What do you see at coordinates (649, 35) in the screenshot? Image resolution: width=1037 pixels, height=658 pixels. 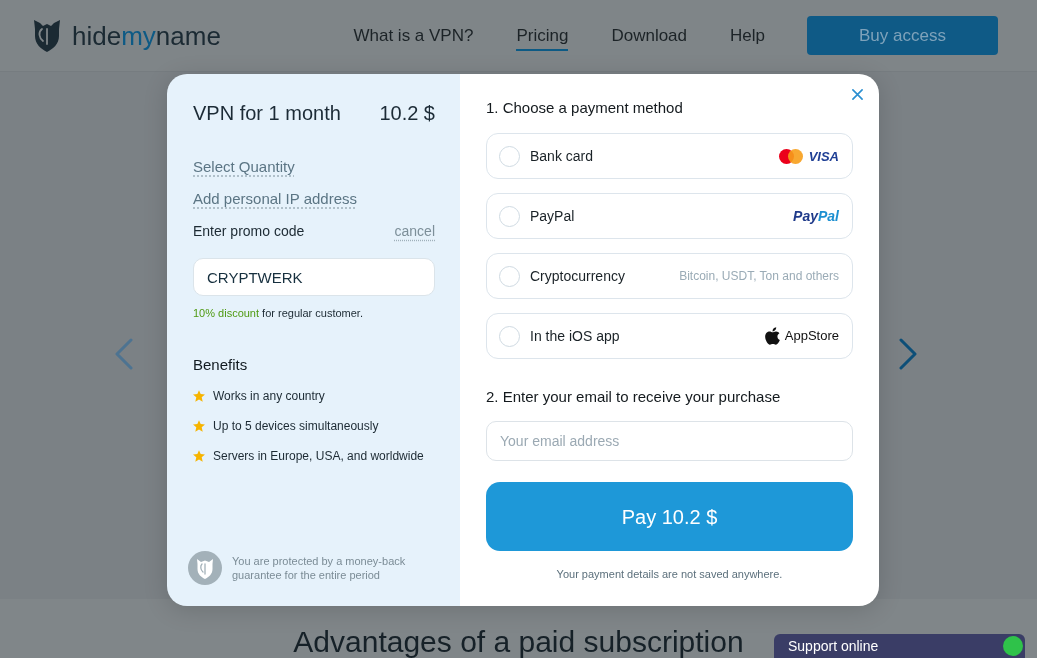 I see `nav-link: Download` at bounding box center [649, 35].